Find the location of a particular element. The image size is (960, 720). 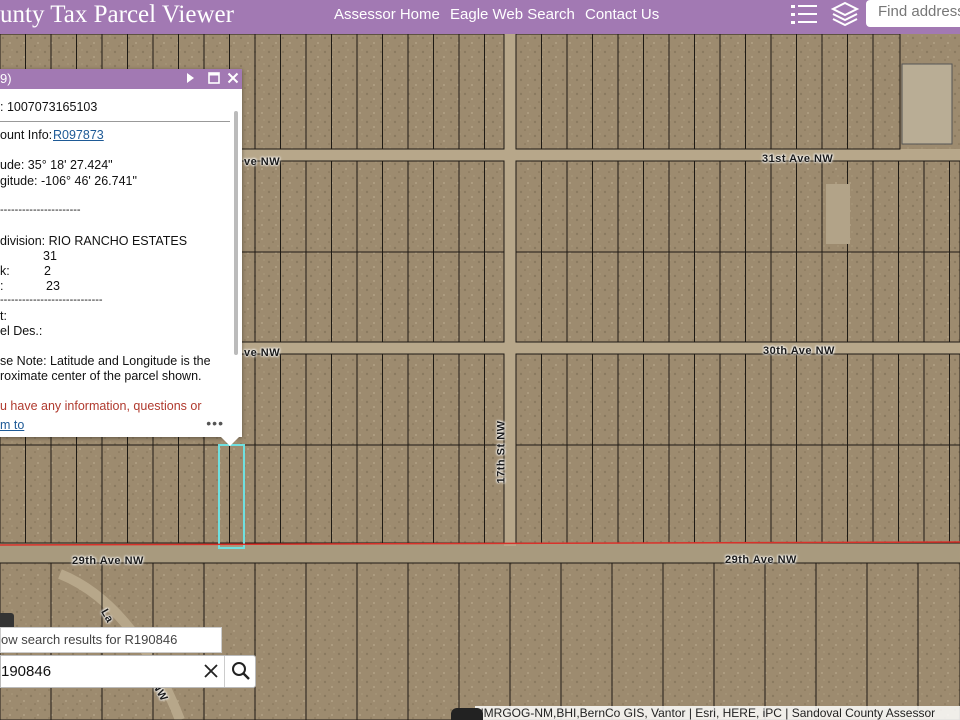

app-title: unty Tax Parcel Viewer is located at coordinates (117, 14).